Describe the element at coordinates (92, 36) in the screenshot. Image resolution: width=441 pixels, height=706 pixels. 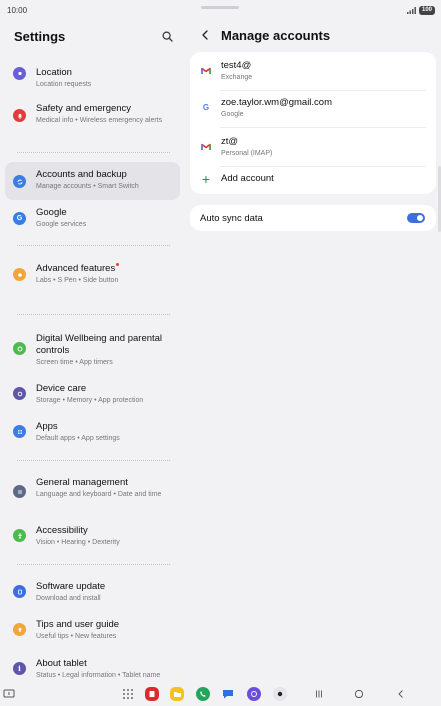
I see `settings-header: Settings` at that location.